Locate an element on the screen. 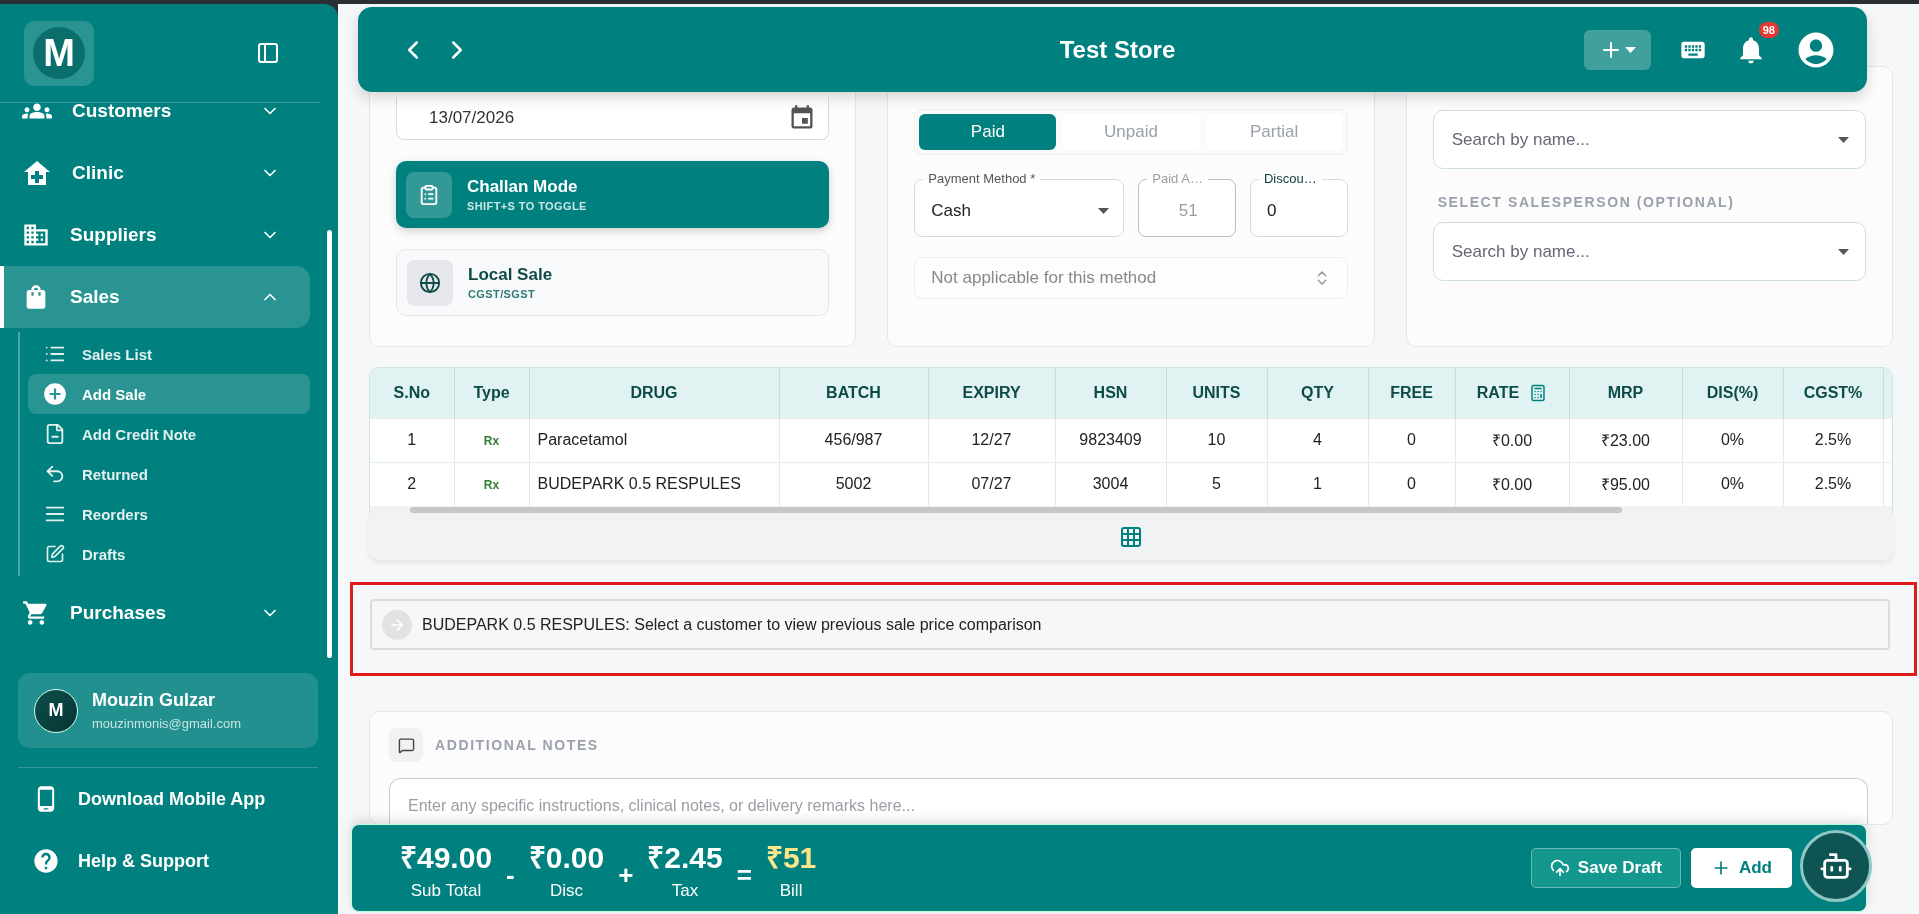  sidebar-link: Download Mobile App is located at coordinates (169, 799).